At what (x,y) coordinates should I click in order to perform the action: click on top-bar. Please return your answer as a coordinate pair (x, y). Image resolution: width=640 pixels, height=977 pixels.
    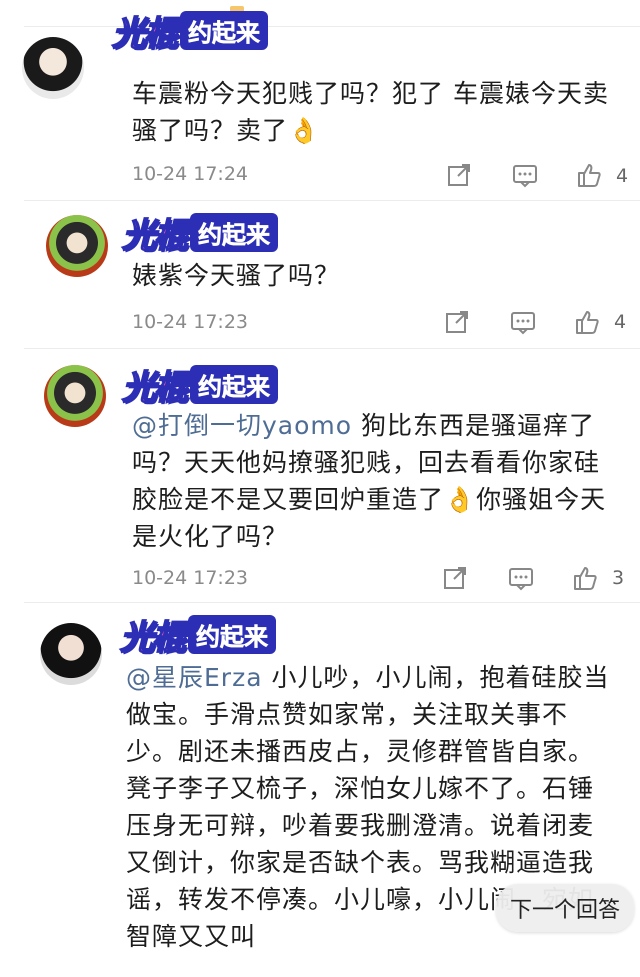
    Looking at the image, I should click on (320, 12).